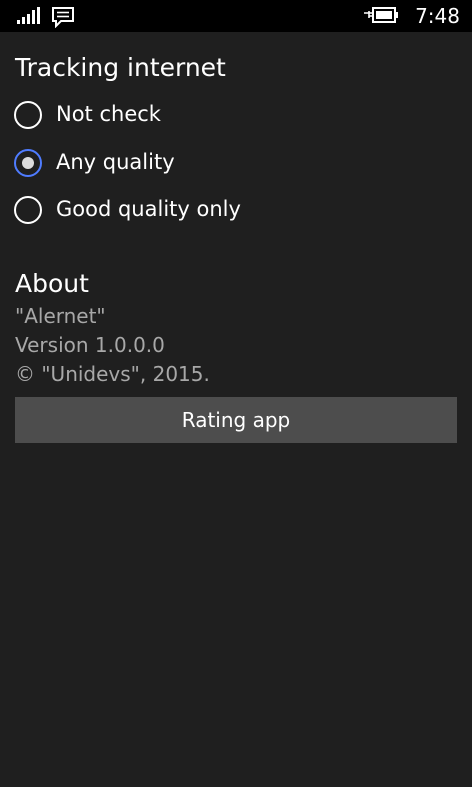  Describe the element at coordinates (52, 283) in the screenshot. I see `about-section-title: About` at that location.